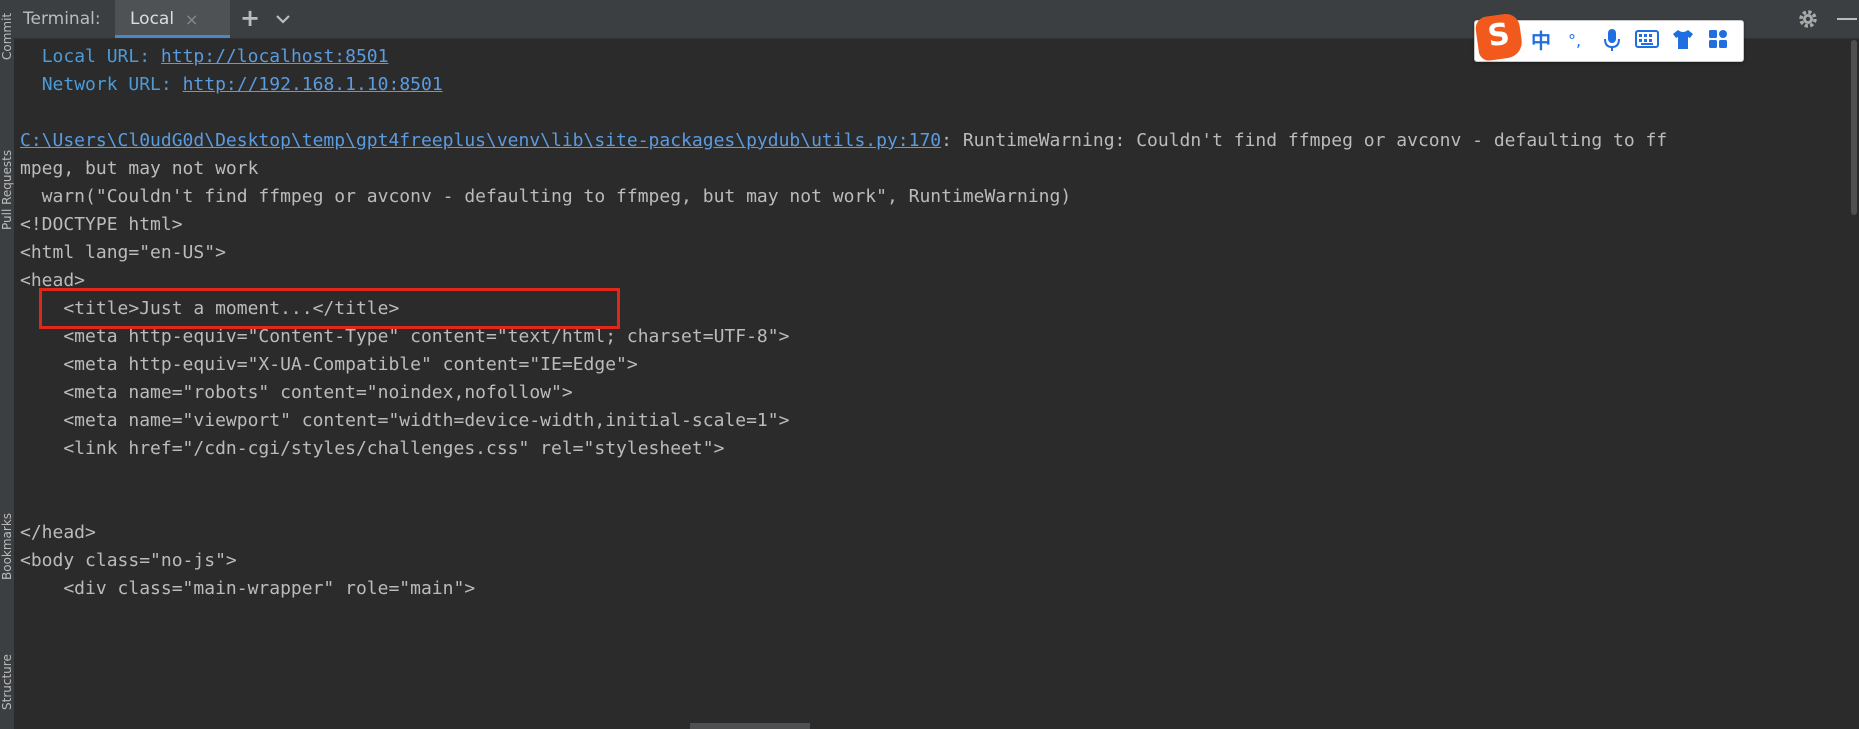 The height and width of the screenshot is (729, 1859). What do you see at coordinates (1683, 41) in the screenshot?
I see `skin-icon` at bounding box center [1683, 41].